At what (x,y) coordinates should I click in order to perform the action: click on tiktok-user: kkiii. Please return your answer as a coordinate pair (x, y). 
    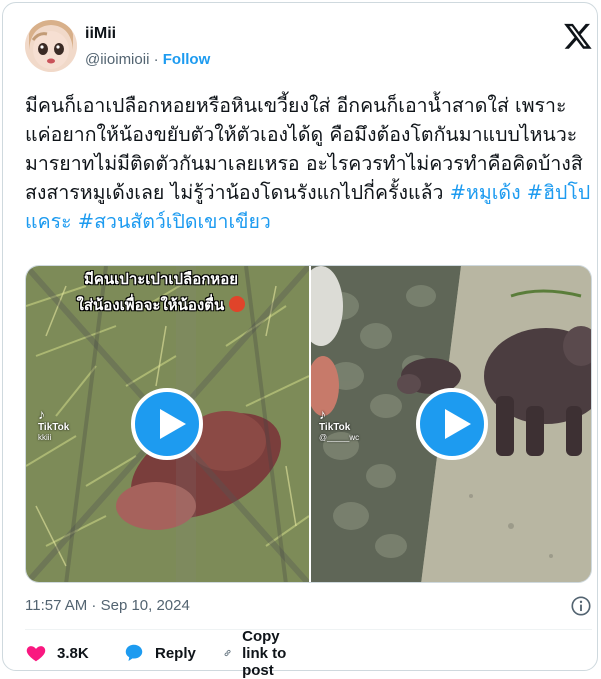
    Looking at the image, I should click on (45, 437).